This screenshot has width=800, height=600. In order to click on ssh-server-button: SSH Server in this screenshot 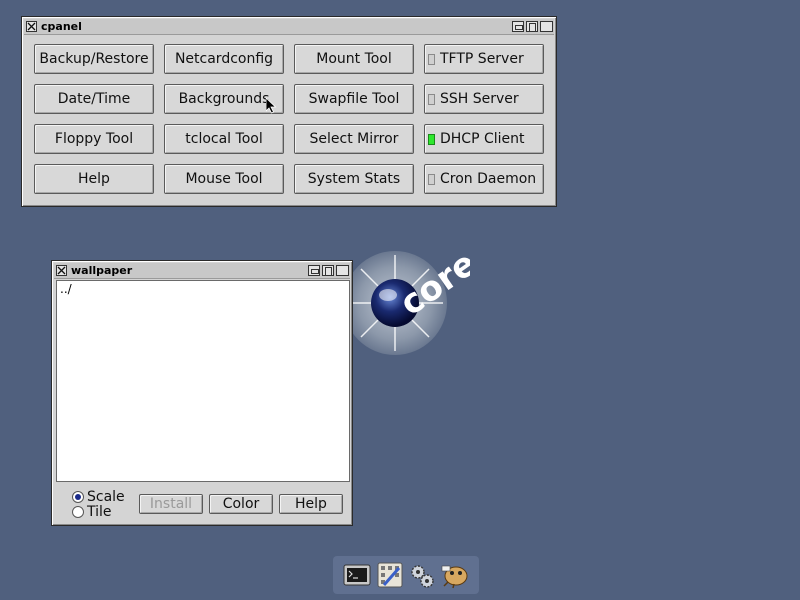, I will do `click(484, 99)`.